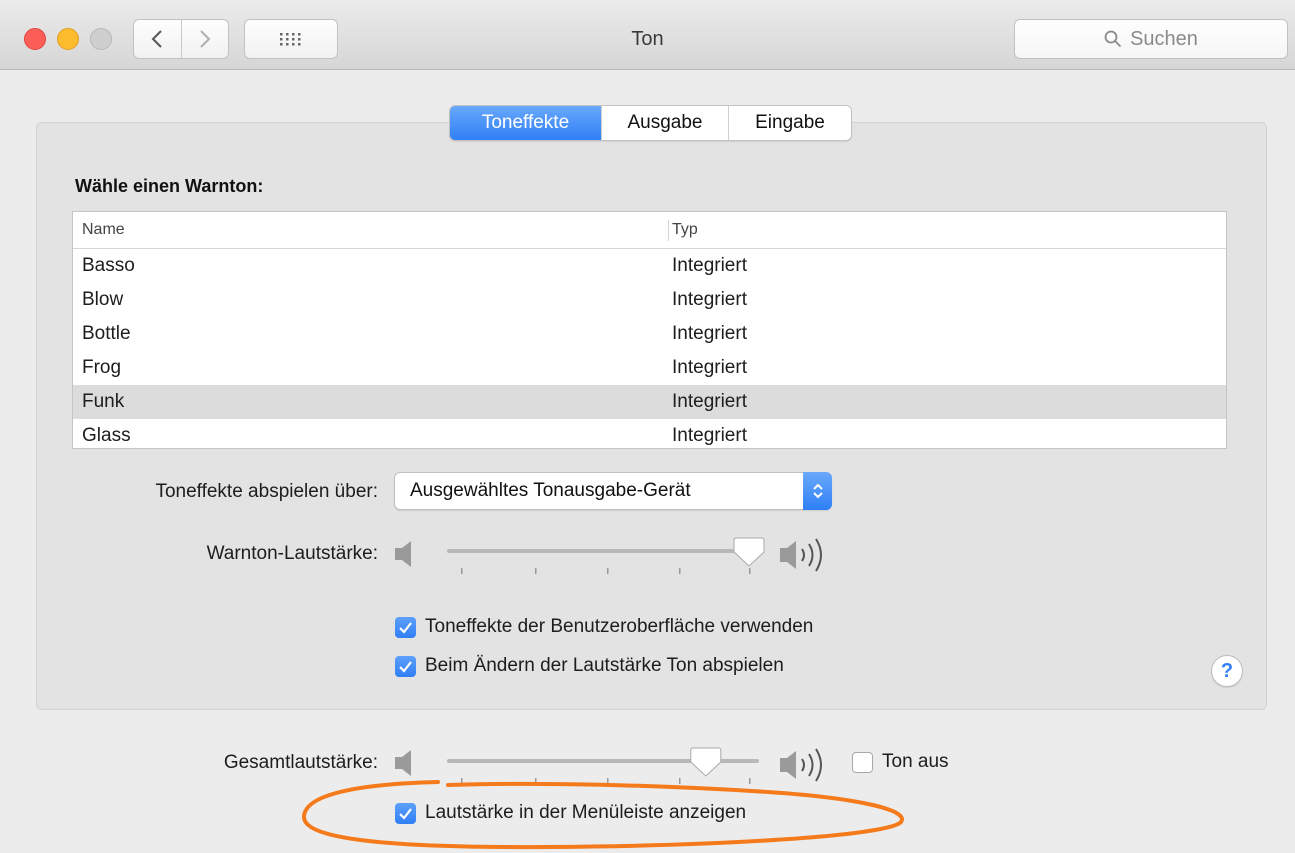 The width and height of the screenshot is (1295, 853). I want to click on list-header: Name Typ, so click(649, 230).